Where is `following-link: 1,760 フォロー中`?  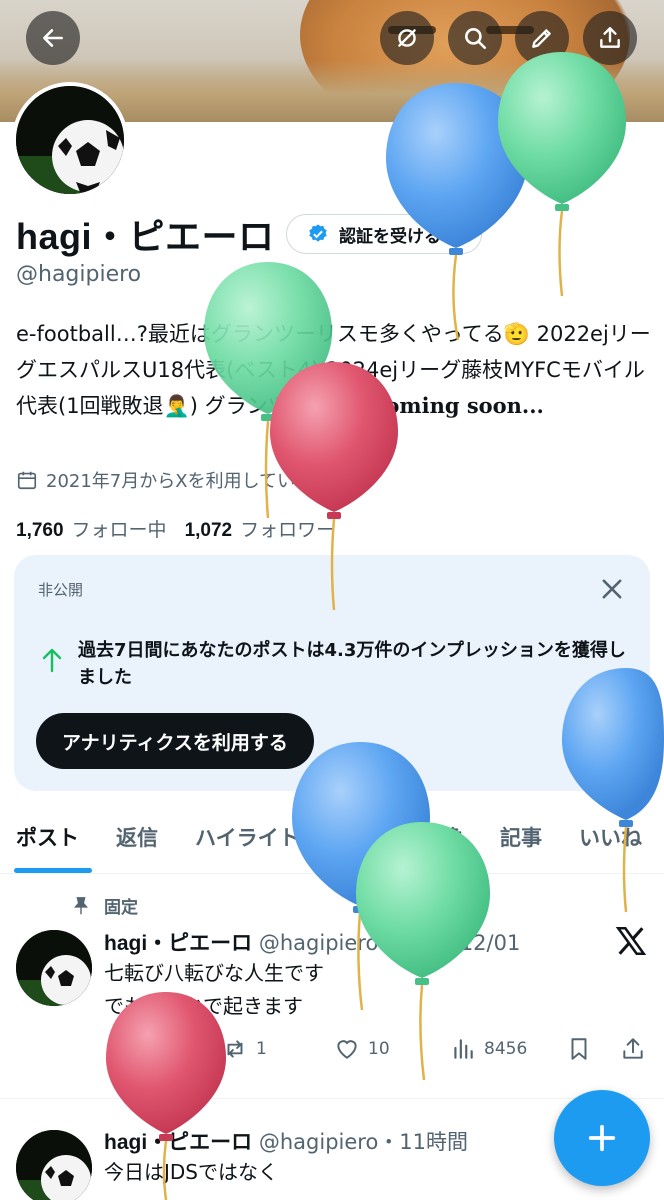 following-link: 1,760 フォロー中 is located at coordinates (91, 528).